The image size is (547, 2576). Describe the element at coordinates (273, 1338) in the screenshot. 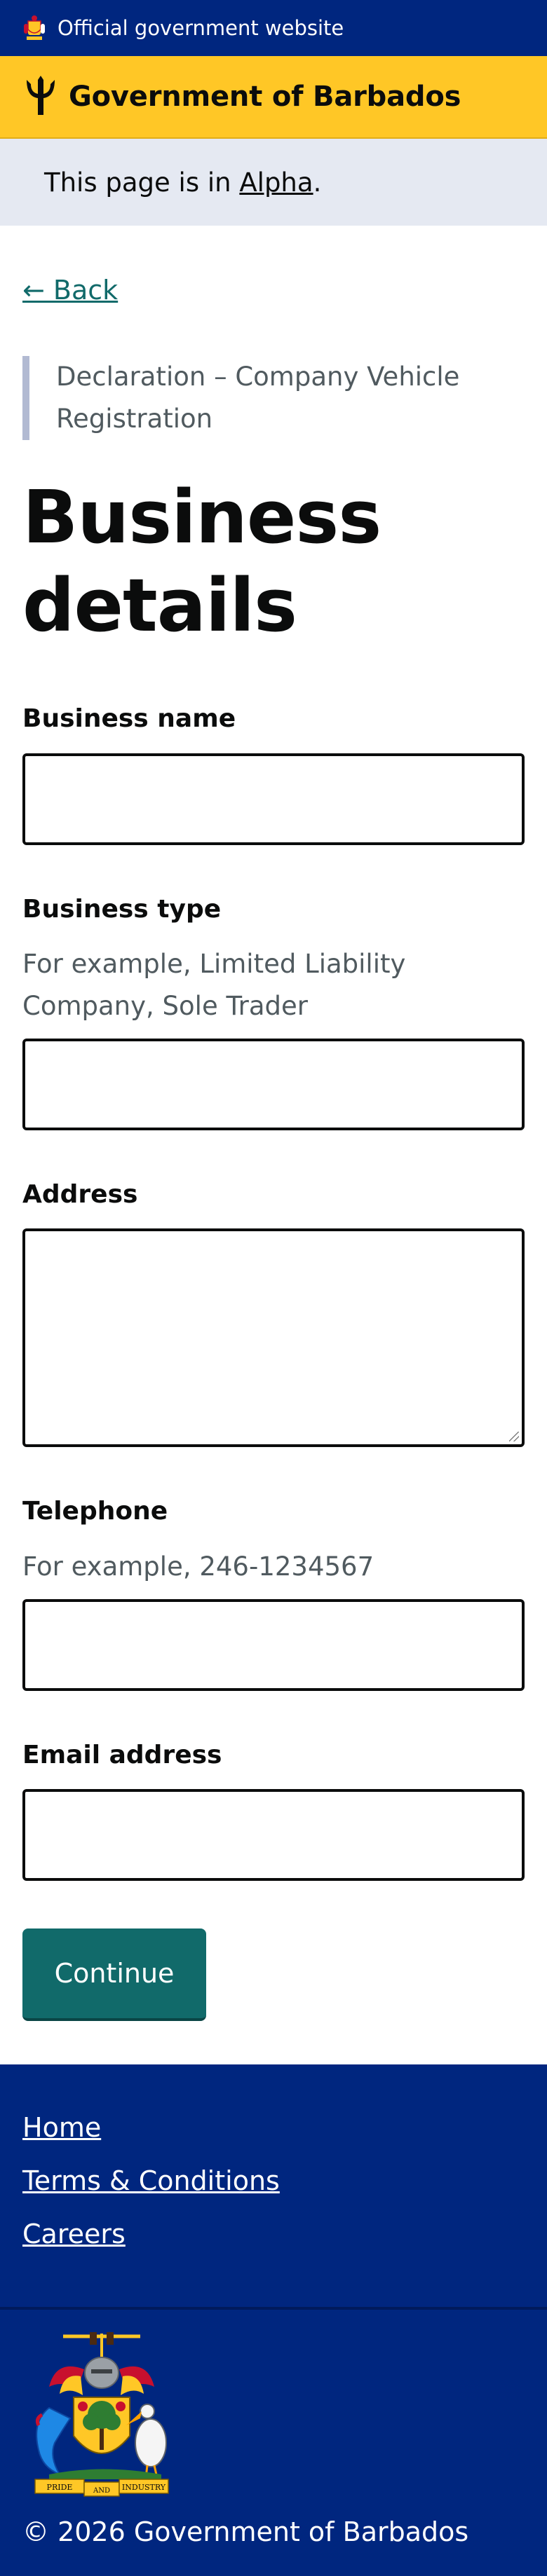

I see `address-textarea` at that location.